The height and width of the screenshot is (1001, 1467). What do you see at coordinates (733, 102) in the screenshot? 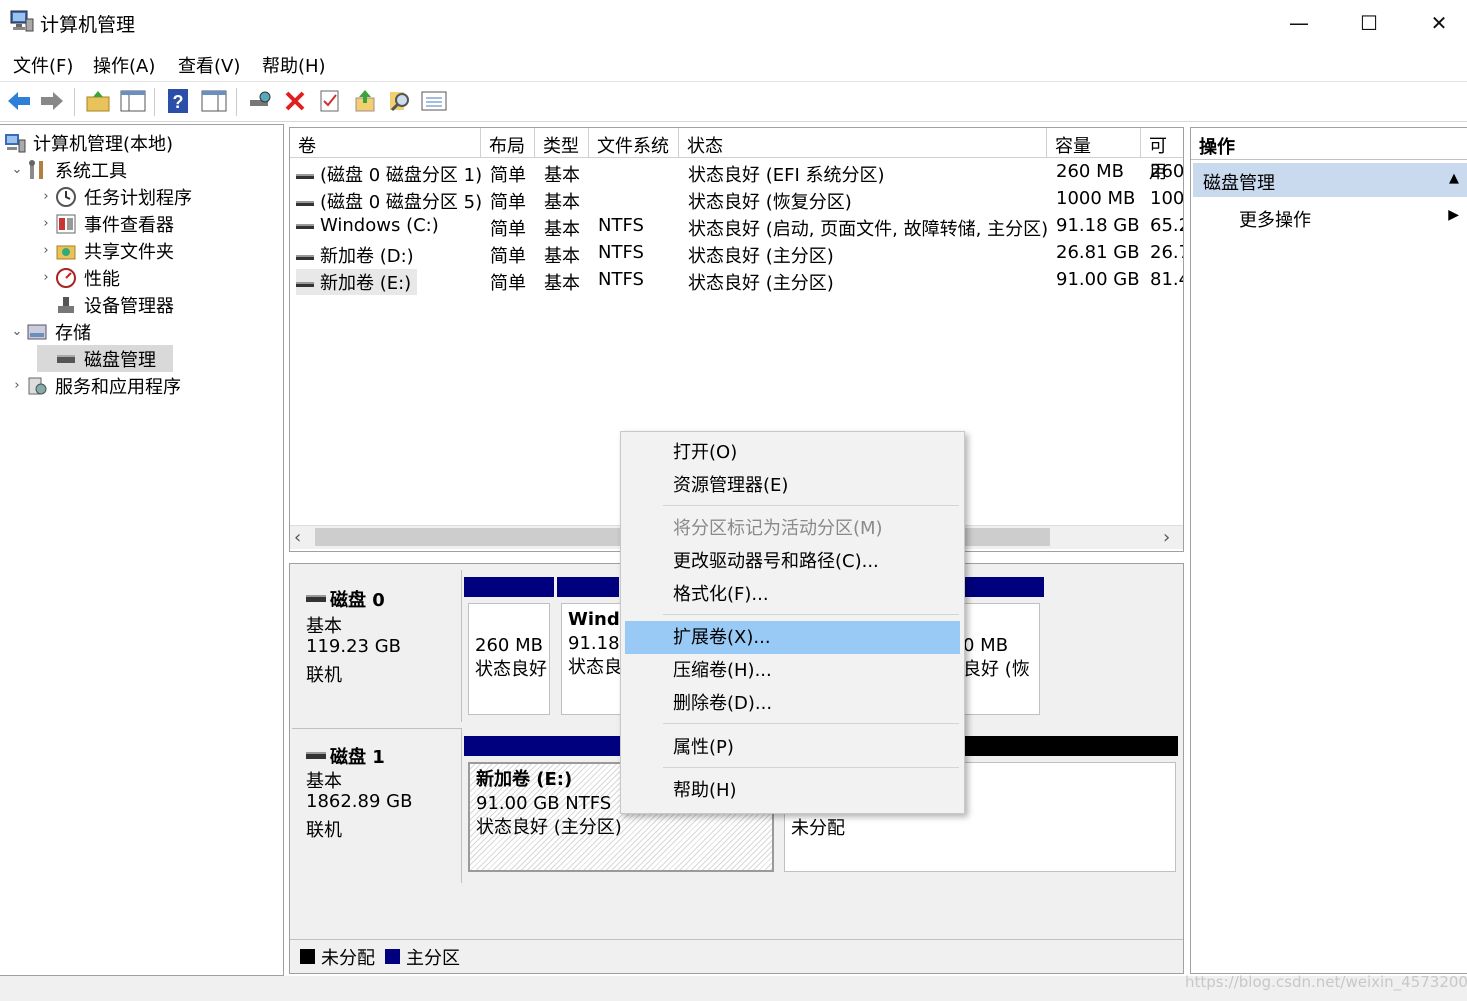
I see `toolbar: ?` at bounding box center [733, 102].